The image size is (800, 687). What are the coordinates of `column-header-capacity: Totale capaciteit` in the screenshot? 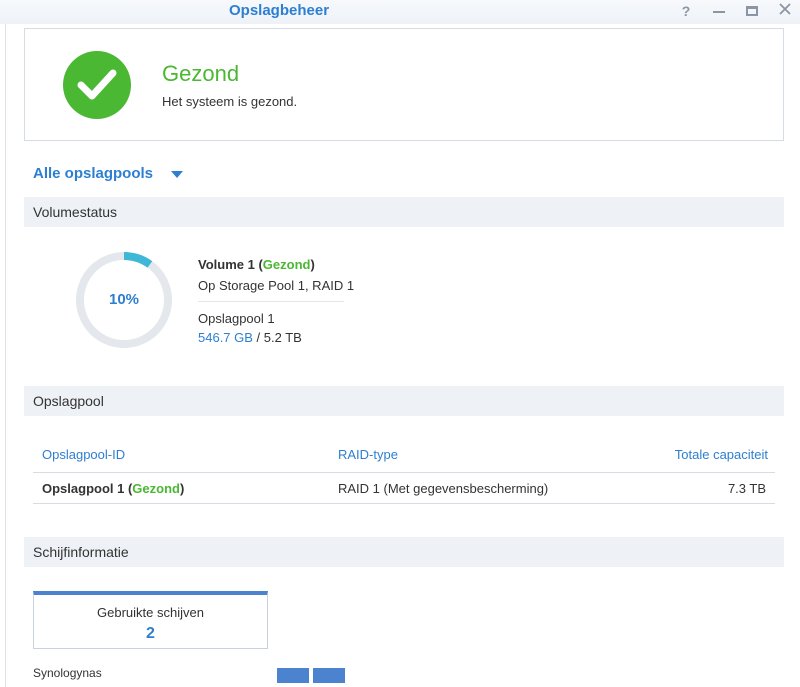 It's located at (684, 454).